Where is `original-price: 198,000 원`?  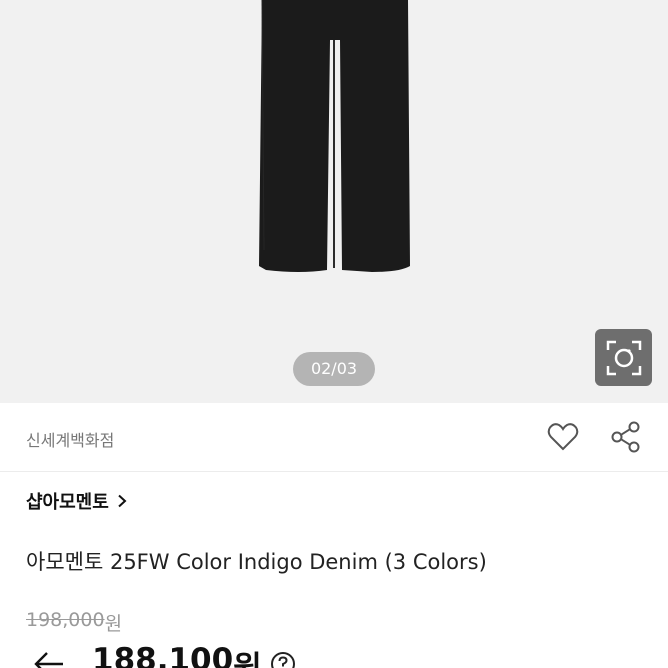
original-price: 198,000 원 is located at coordinates (74, 622).